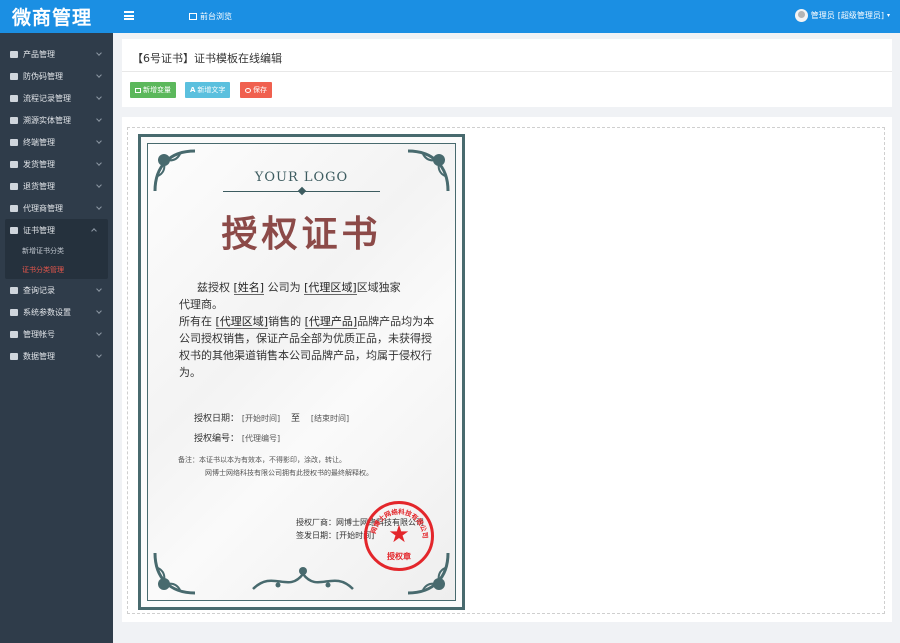 The image size is (900, 643). I want to click on sidebar-item-8: 代理商管理, so click(56, 208).